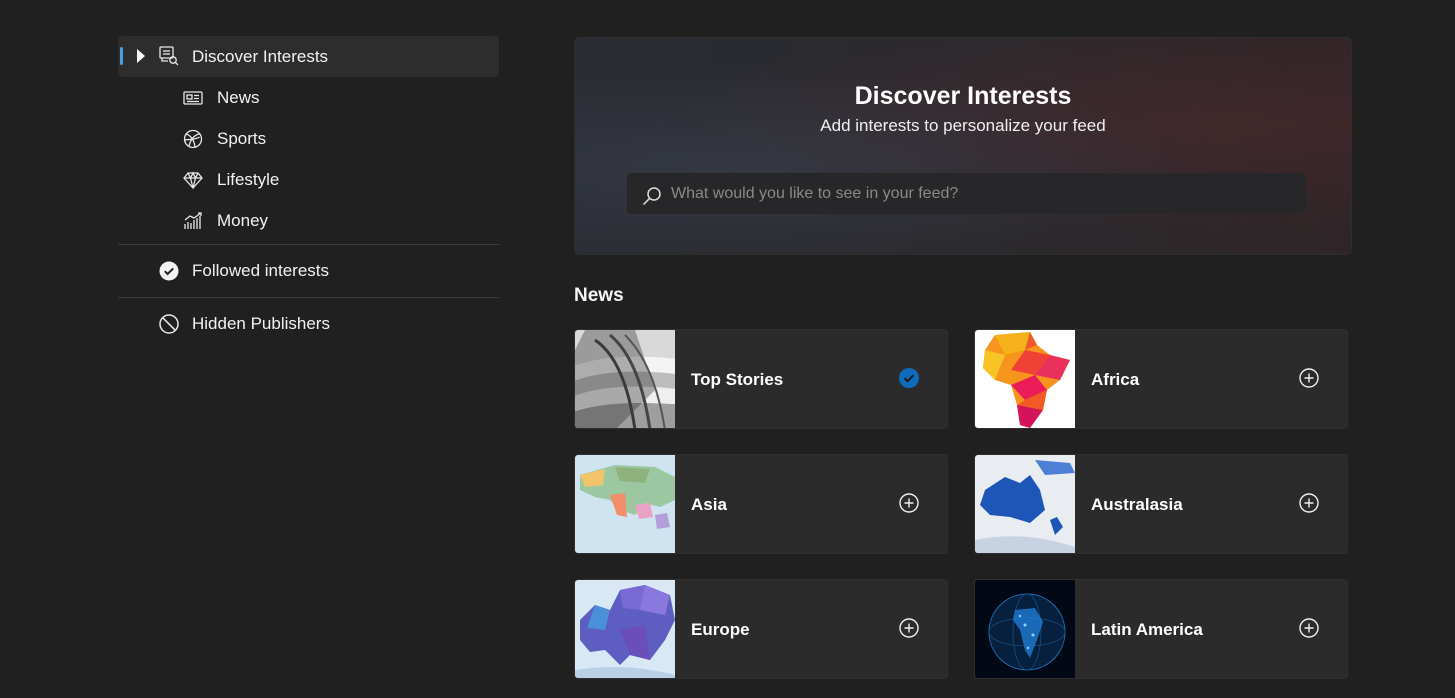  I want to click on interest-card-australasia: Australasia, so click(1161, 504).